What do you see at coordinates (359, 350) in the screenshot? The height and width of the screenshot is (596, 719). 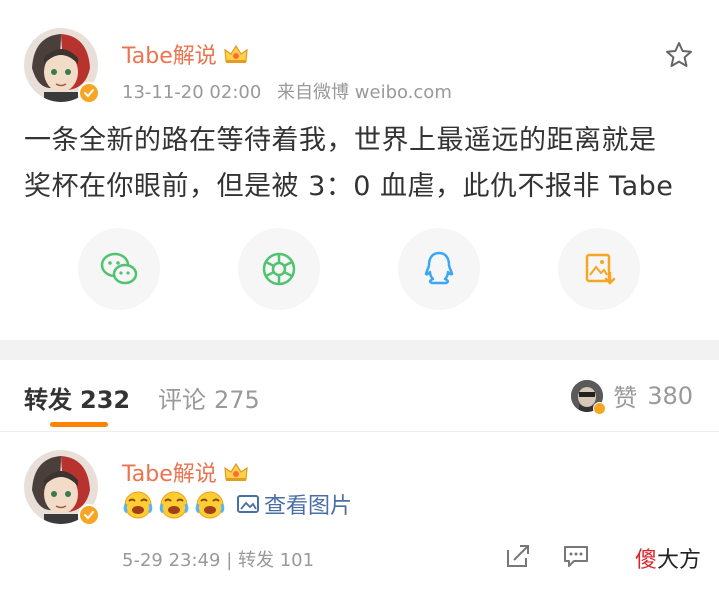 I see `section-divider` at bounding box center [359, 350].